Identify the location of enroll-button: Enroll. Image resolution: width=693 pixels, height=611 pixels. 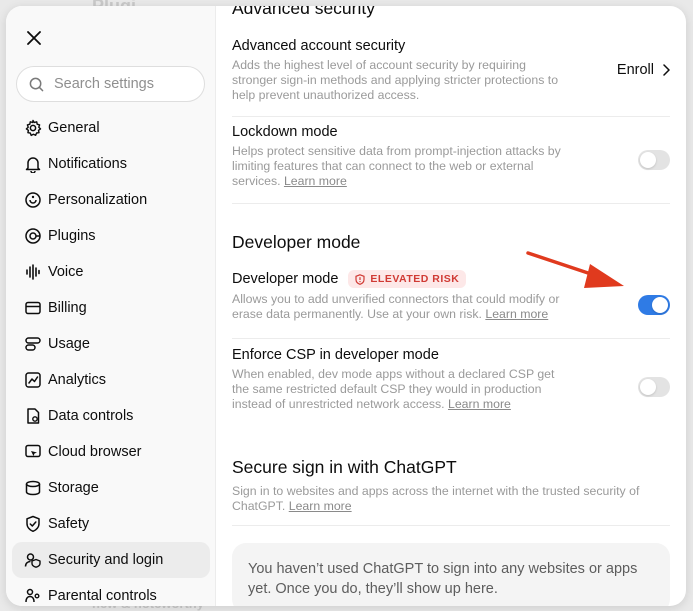
(643, 70).